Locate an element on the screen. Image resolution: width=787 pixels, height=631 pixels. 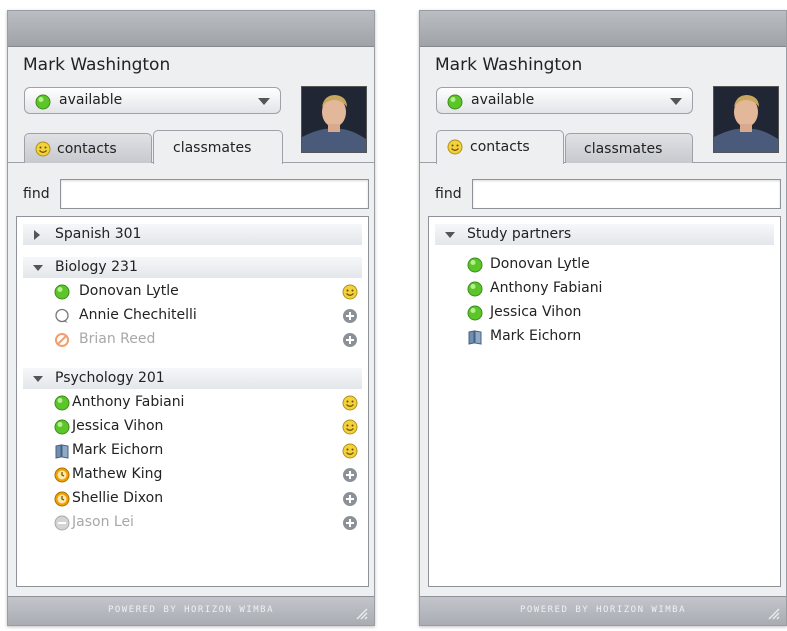
group-name: Study partners is located at coordinates (519, 234).